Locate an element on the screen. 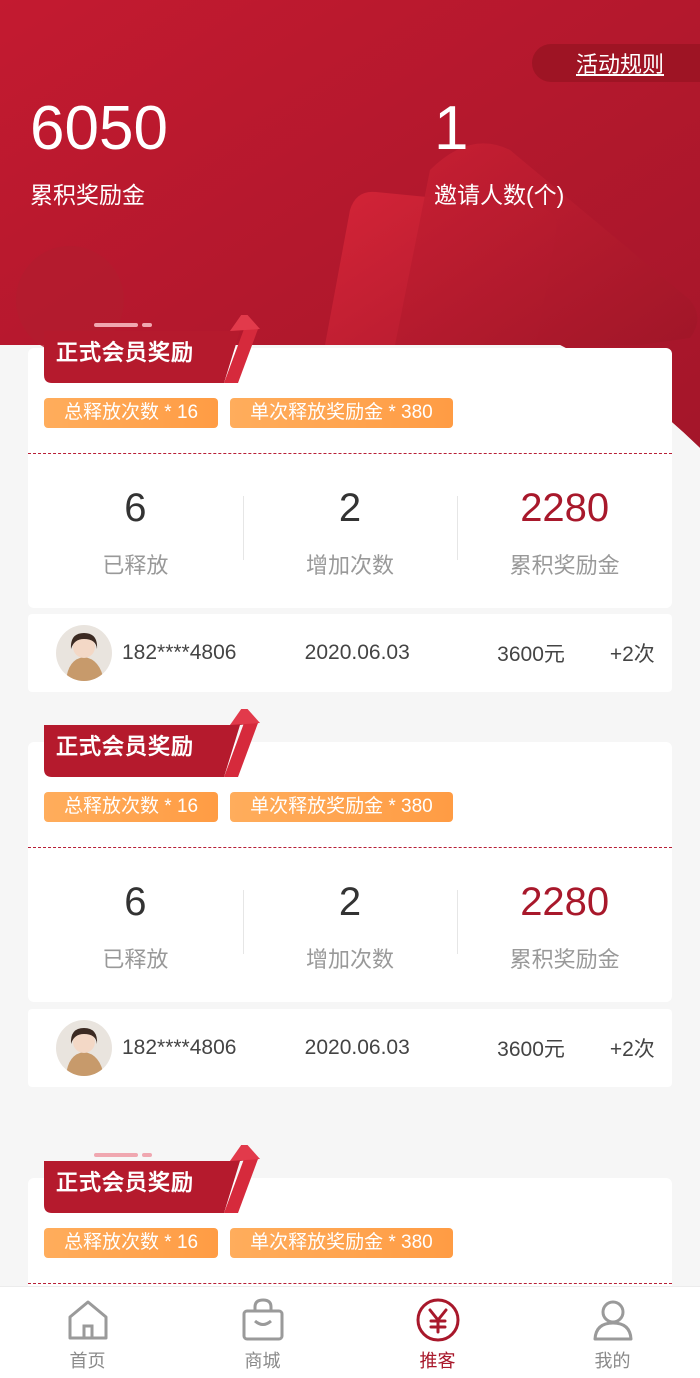 The width and height of the screenshot is (700, 1378). total-reward-value: 6050 is located at coordinates (99, 128).